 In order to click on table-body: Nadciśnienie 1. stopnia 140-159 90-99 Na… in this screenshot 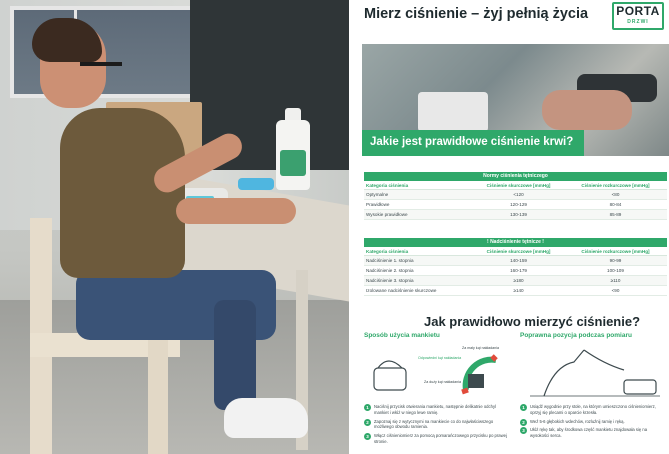, I will do `click(515, 276)`.